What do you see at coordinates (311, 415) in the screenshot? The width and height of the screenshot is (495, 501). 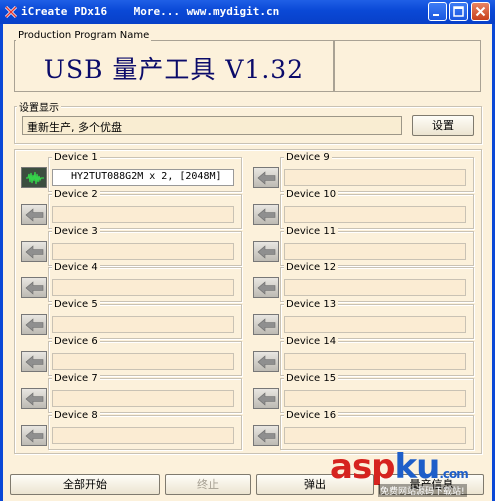 I see `device-label: Device 16` at bounding box center [311, 415].